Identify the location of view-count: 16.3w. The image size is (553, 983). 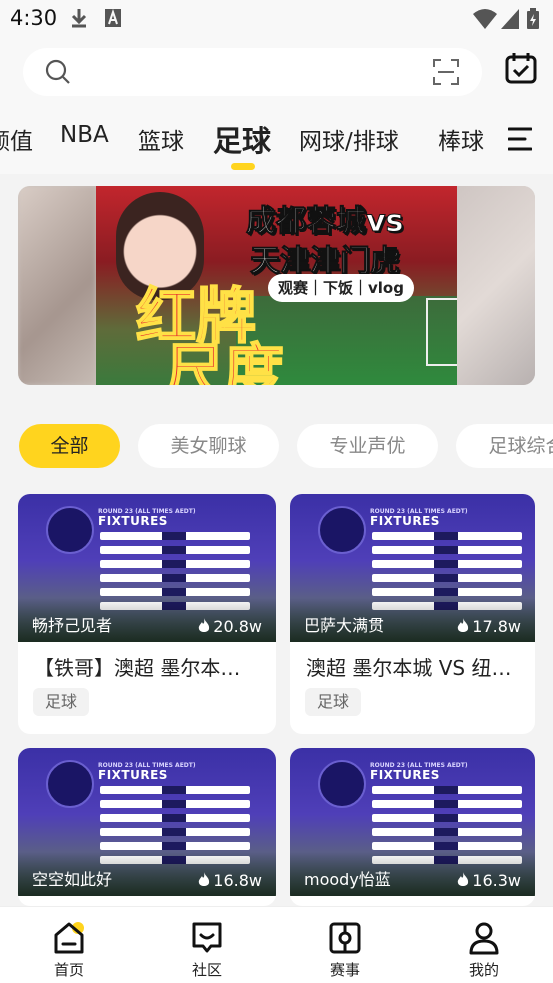
(489, 880).